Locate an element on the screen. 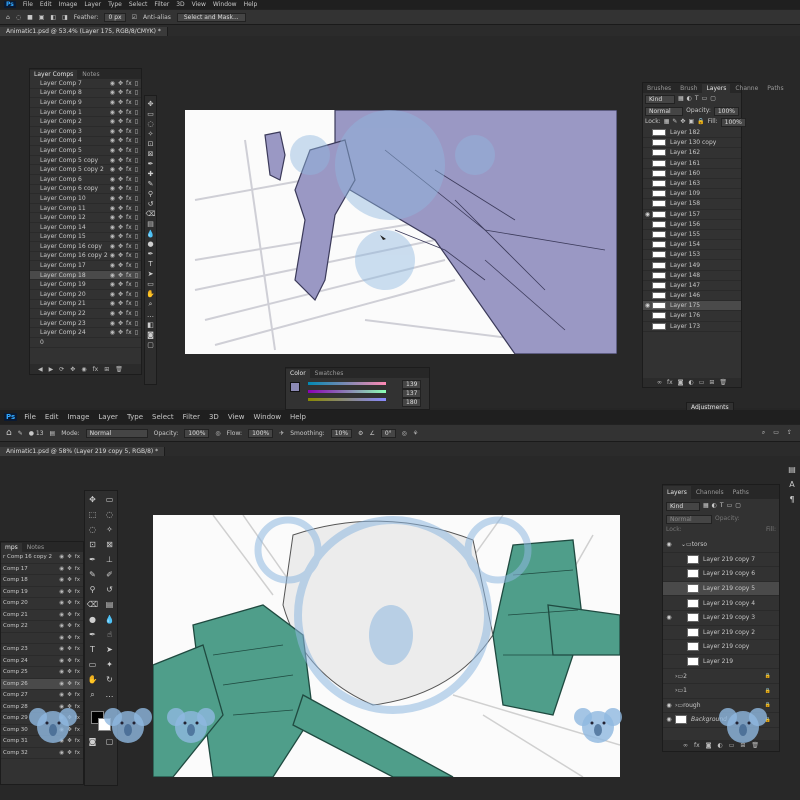 The height and width of the screenshot is (800, 800). top-opacity-input: 100% is located at coordinates (726, 111).